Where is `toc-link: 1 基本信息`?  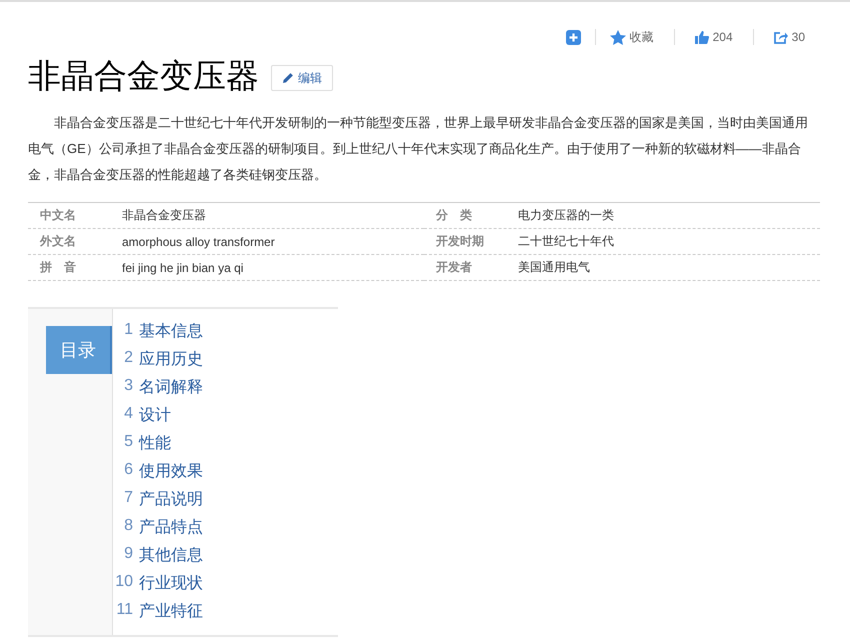 toc-link: 1 基本信息 is located at coordinates (158, 331).